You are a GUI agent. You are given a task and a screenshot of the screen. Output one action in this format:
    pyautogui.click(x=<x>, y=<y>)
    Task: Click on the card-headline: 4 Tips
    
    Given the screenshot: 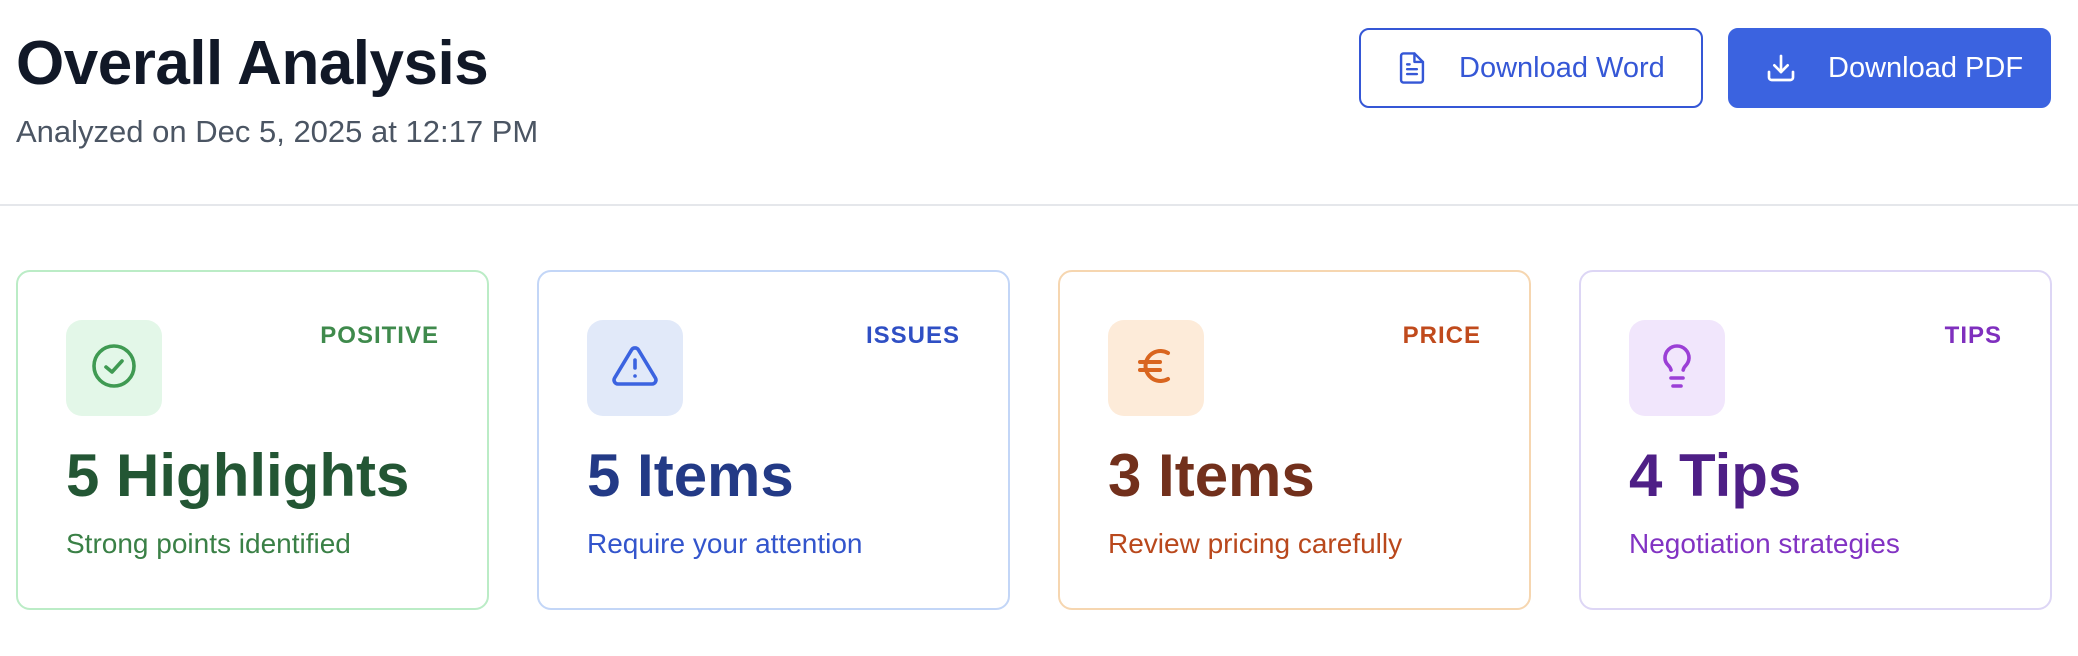 What is the action you would take?
    pyautogui.click(x=1715, y=475)
    